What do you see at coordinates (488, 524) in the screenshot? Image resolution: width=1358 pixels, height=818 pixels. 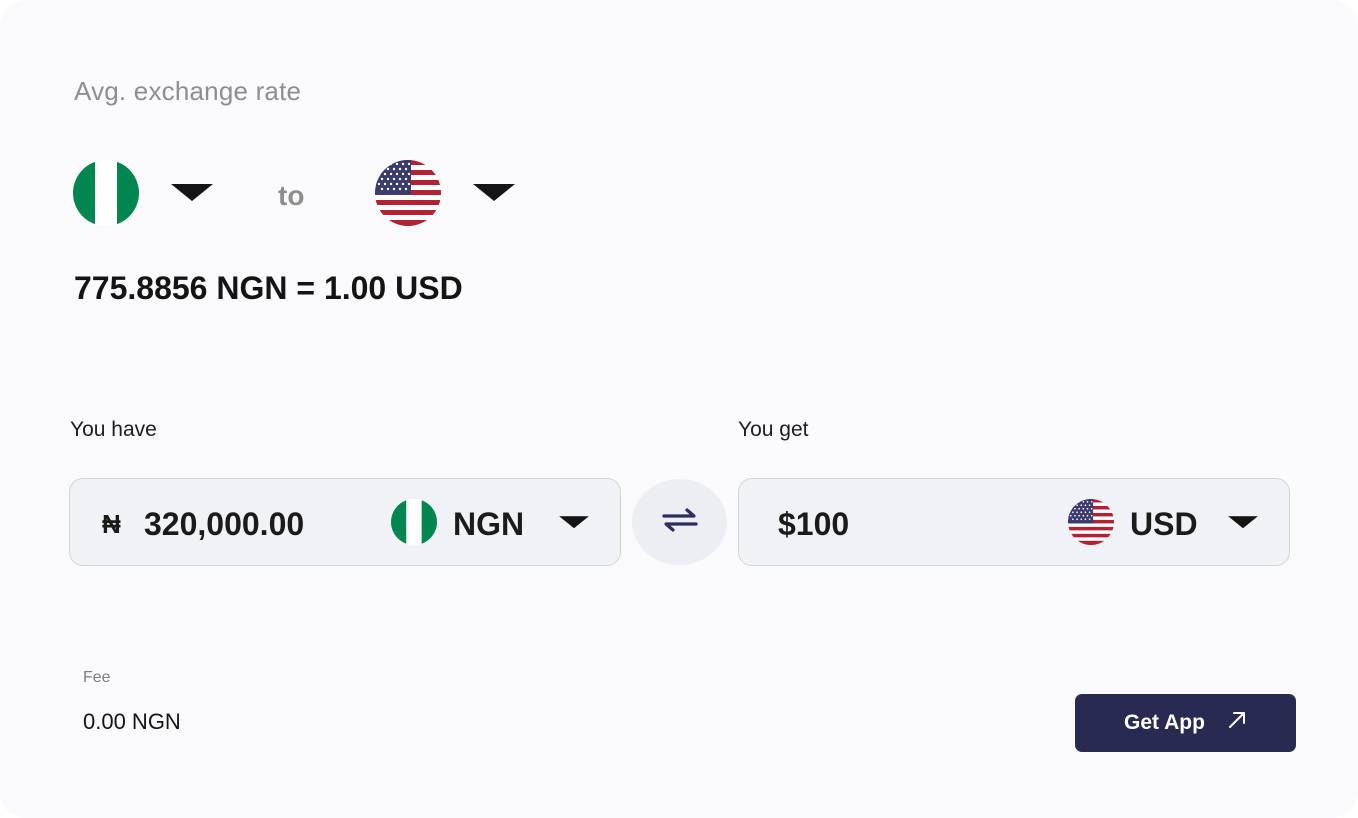 I see `you-have-currency-code: NGN` at bounding box center [488, 524].